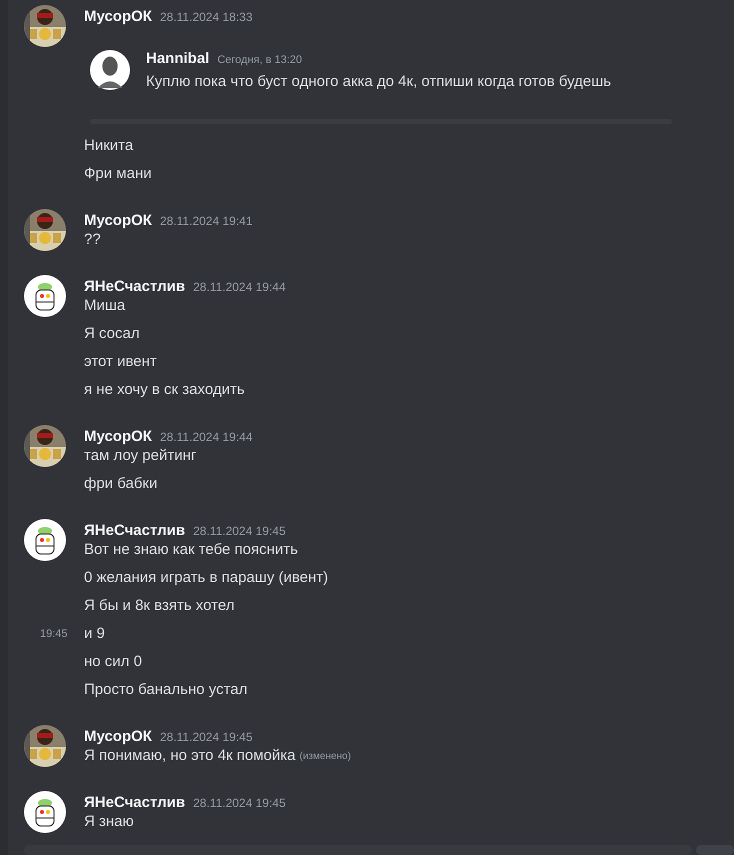  I want to click on edited-label: (изменено), so click(325, 757).